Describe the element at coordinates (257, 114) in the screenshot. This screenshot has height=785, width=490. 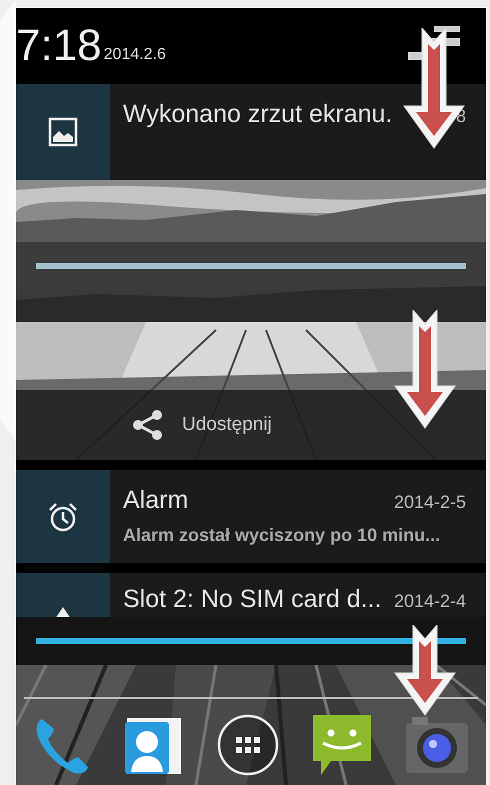
I see `notification-title: Wykonano zrzut ekranu.` at that location.